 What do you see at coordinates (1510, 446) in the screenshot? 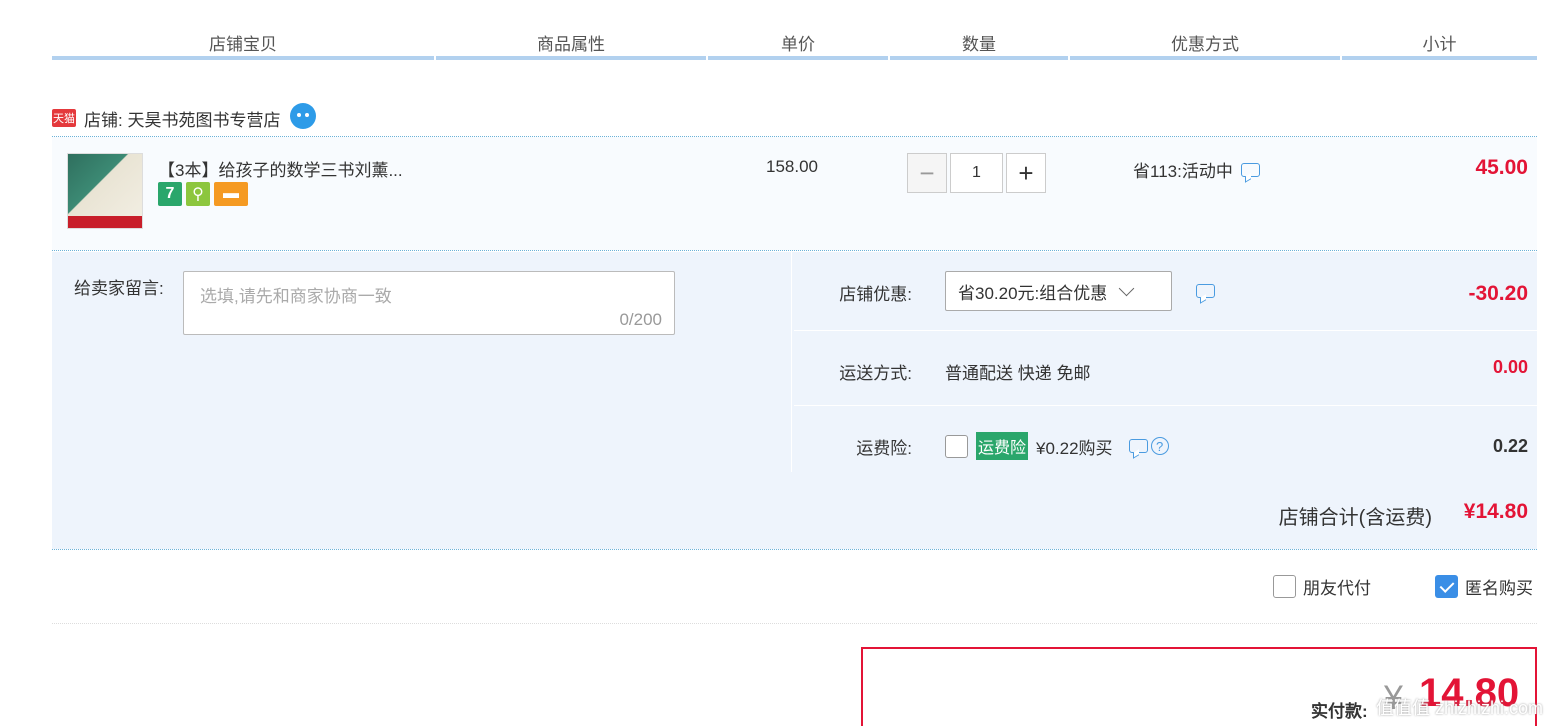
I see `insurance-amount: 0.22` at bounding box center [1510, 446].